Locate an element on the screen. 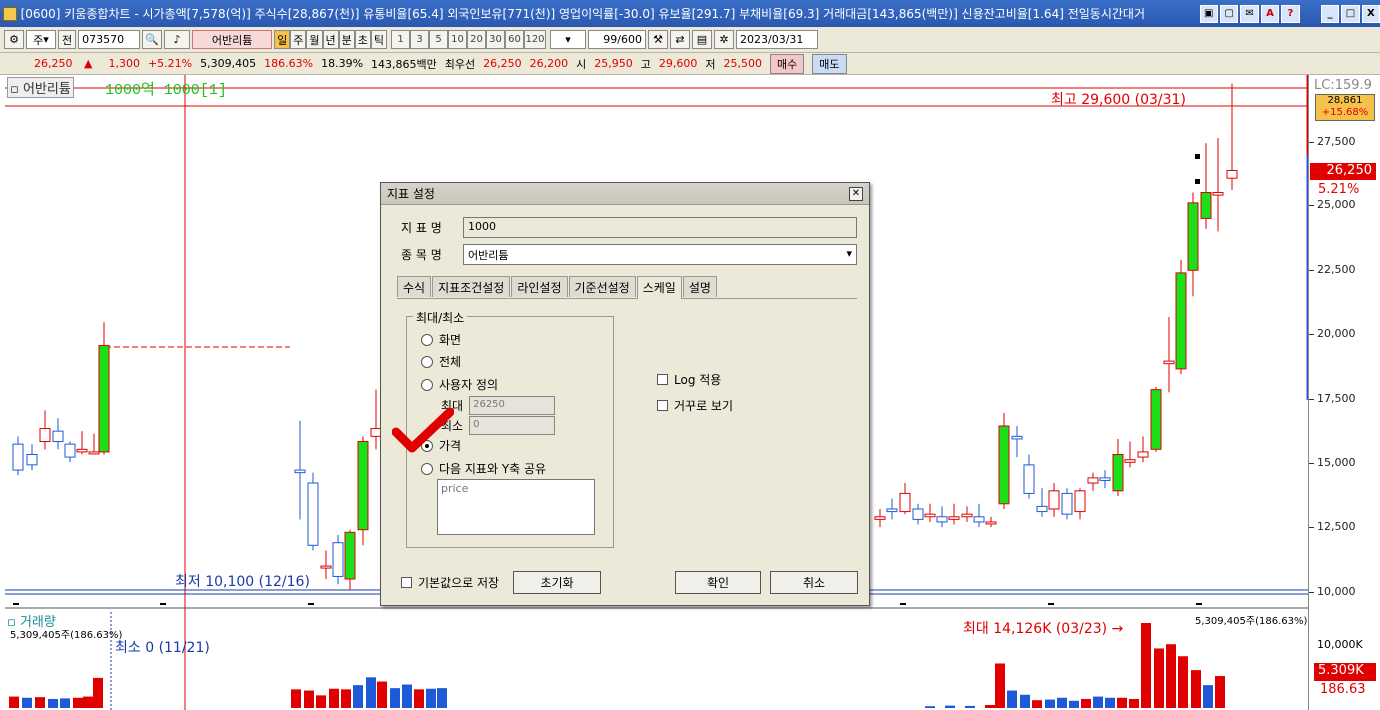  minute-30: 30 is located at coordinates (495, 39).